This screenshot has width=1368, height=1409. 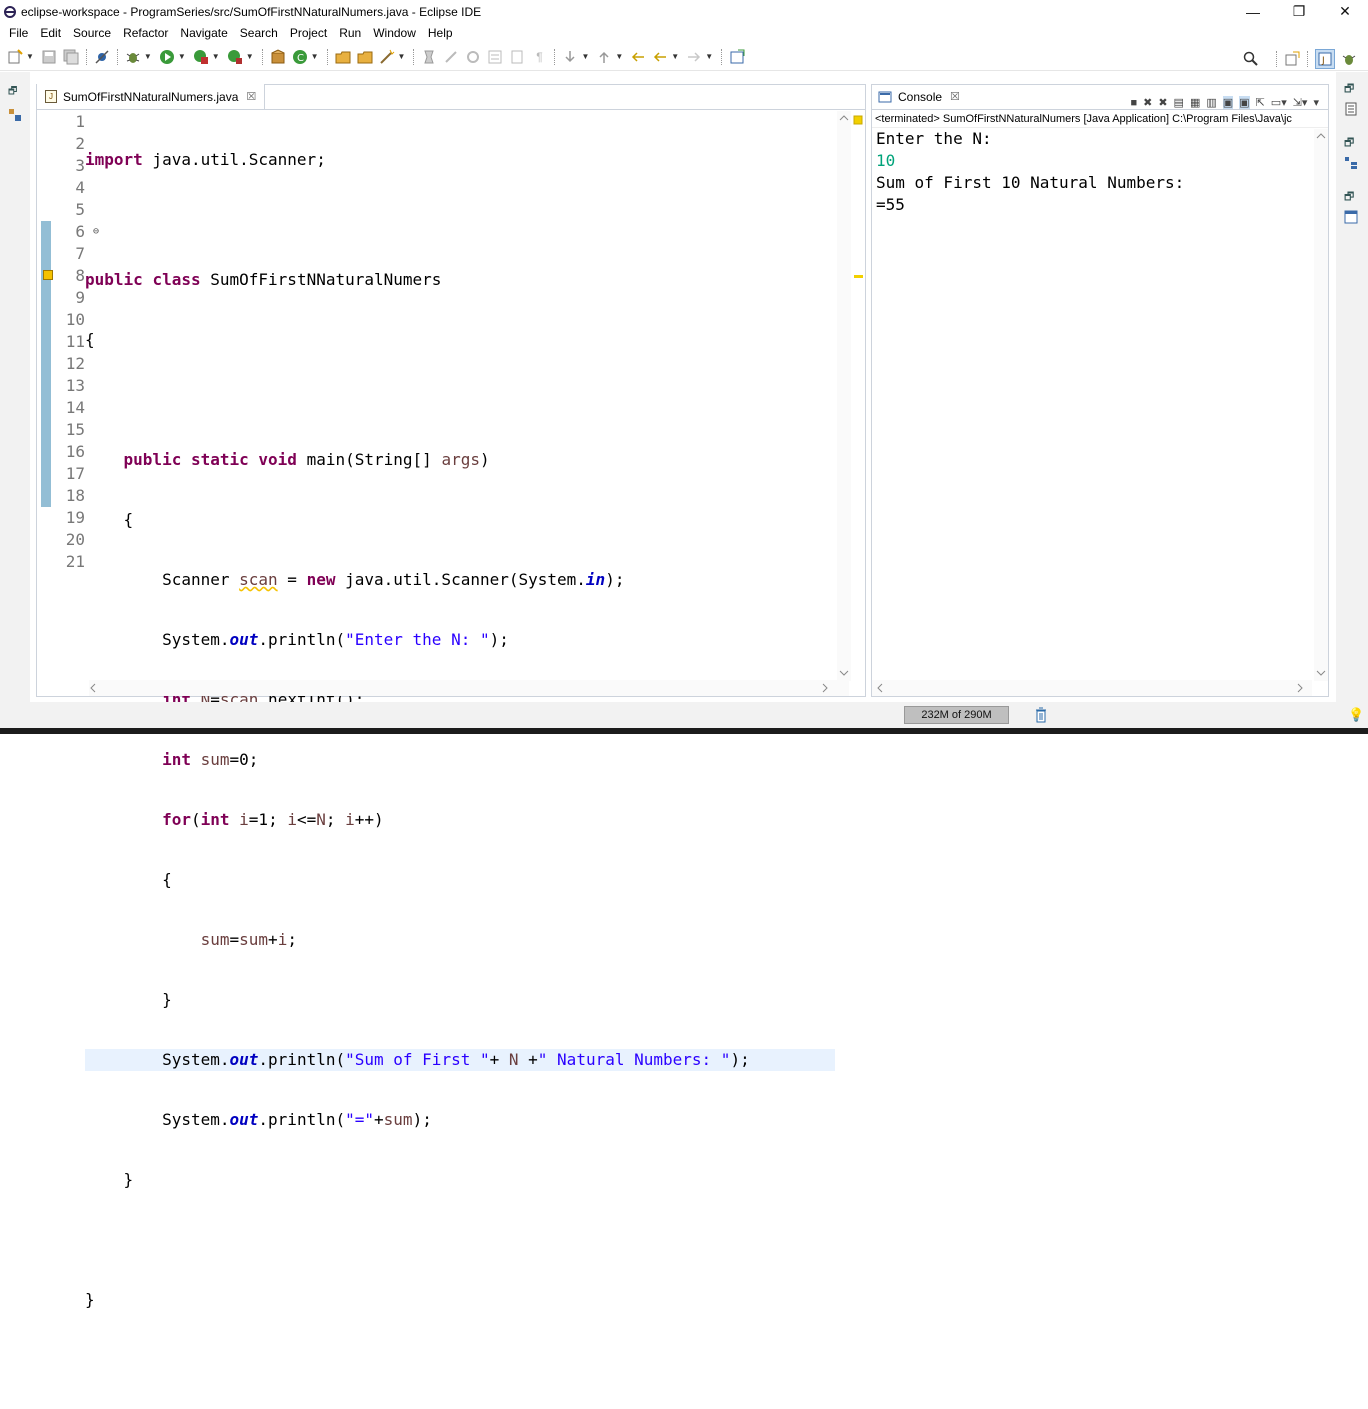 What do you see at coordinates (1345, 11) in the screenshot?
I see `close-button: ✕` at bounding box center [1345, 11].